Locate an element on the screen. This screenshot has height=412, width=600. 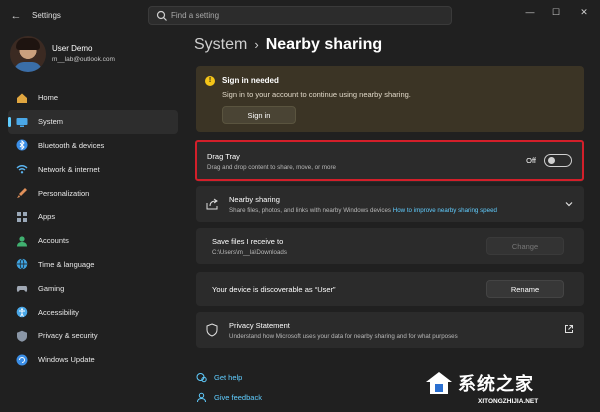
user-profile: User Demo m__lab@outlook.com is located at coordinates (95, 56).